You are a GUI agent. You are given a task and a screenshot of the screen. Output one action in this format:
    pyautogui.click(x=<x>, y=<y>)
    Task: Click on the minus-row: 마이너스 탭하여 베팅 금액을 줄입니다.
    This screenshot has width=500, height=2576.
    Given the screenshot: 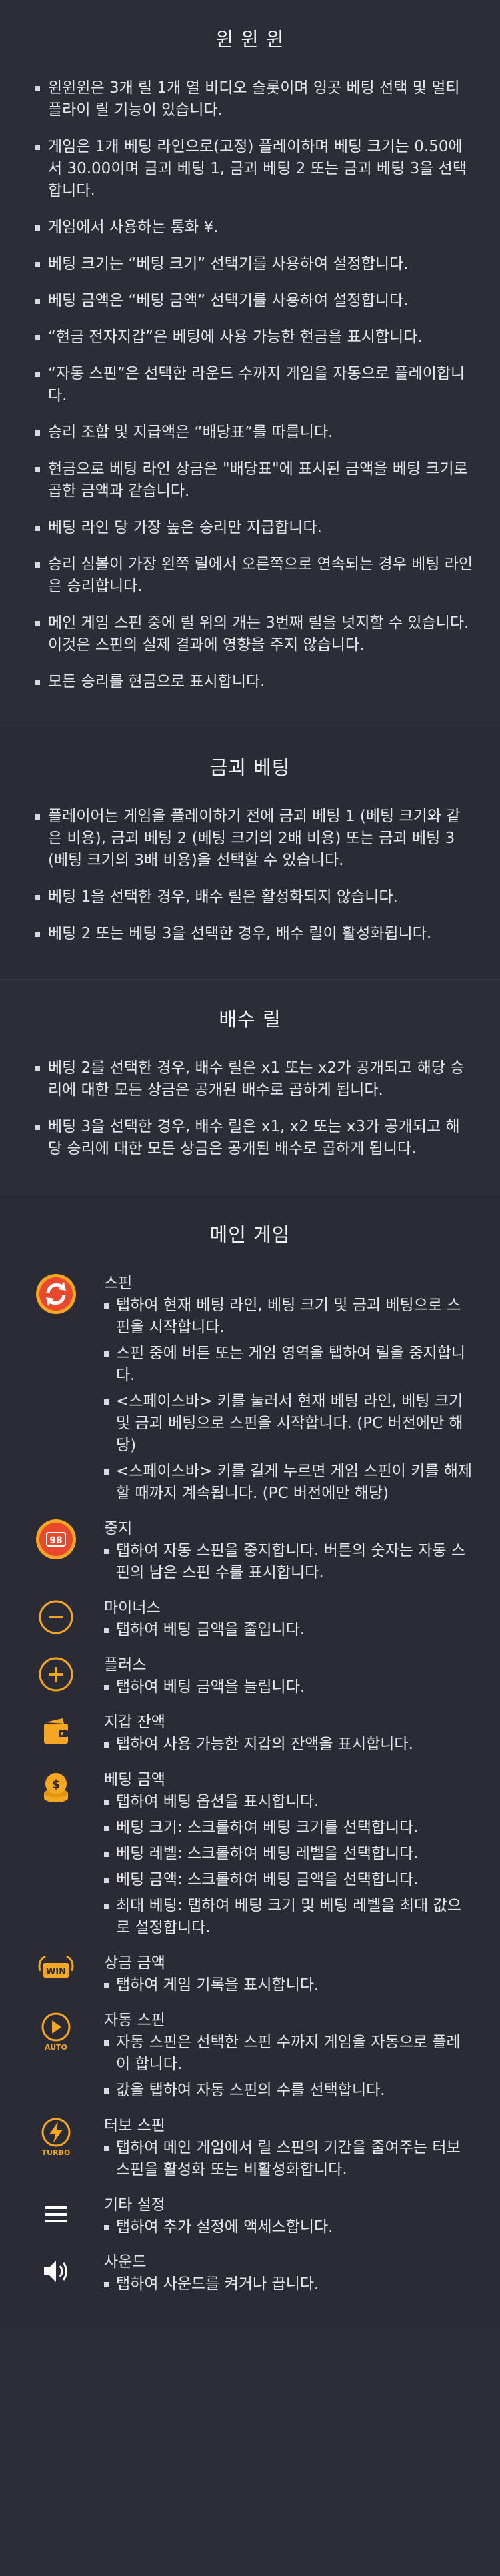 What is the action you would take?
    pyautogui.click(x=252, y=1621)
    